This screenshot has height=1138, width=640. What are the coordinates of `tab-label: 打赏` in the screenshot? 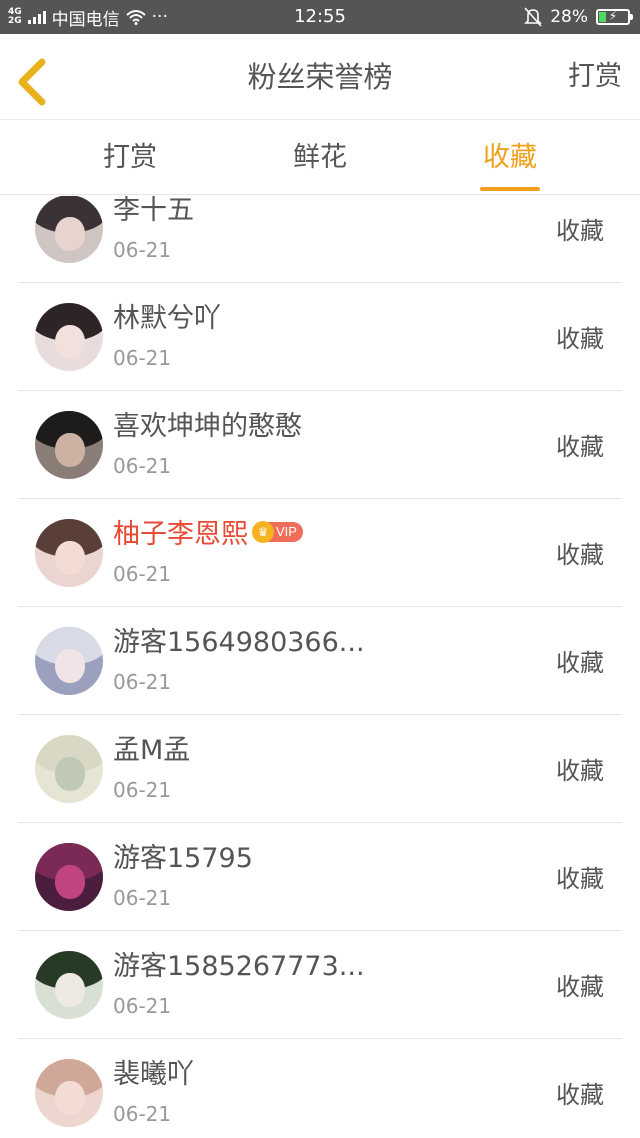 It's located at (130, 157).